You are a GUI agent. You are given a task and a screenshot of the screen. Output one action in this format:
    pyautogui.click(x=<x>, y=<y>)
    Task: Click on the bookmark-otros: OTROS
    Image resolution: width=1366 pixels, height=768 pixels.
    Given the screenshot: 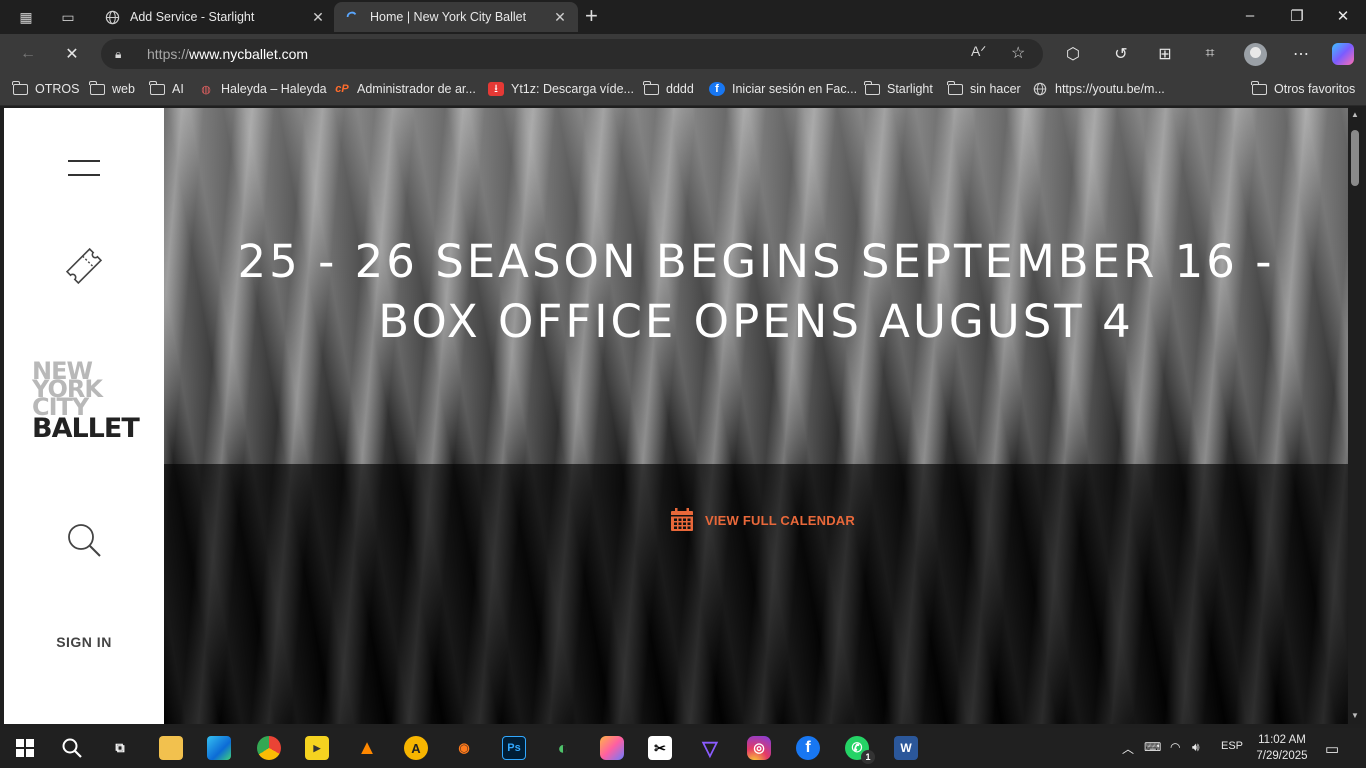 What is the action you would take?
    pyautogui.click(x=45, y=88)
    